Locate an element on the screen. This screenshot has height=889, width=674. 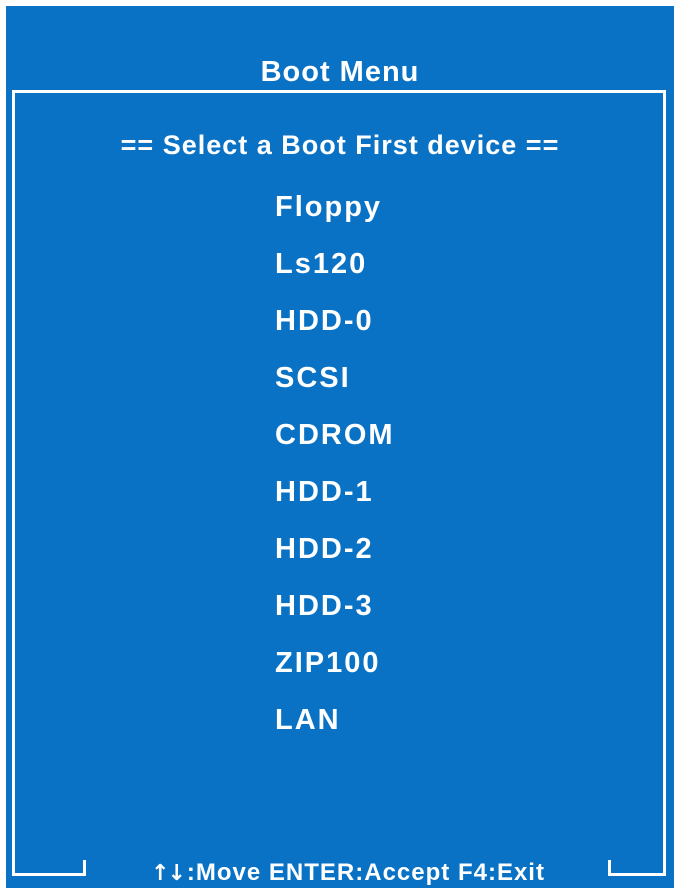
boot-device-hdd-2: HDD-2 is located at coordinates (335, 555).